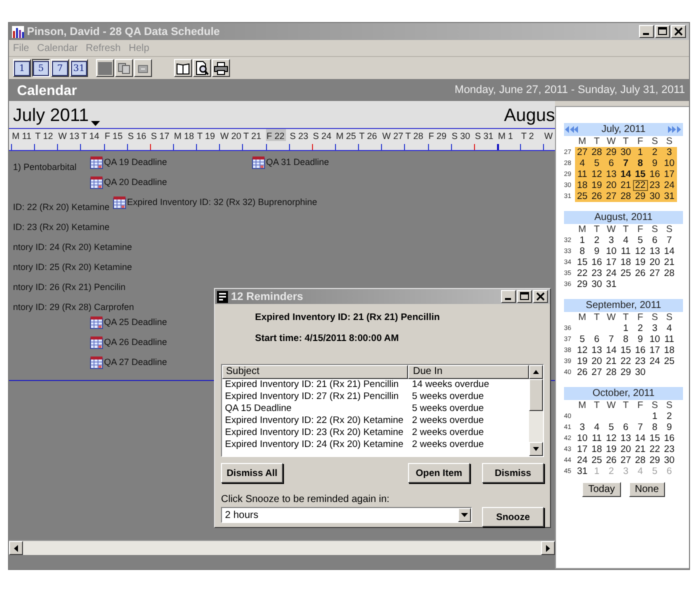 The image size is (696, 600). Describe the element at coordinates (669, 240) in the screenshot. I see `calendar-day: 7` at that location.